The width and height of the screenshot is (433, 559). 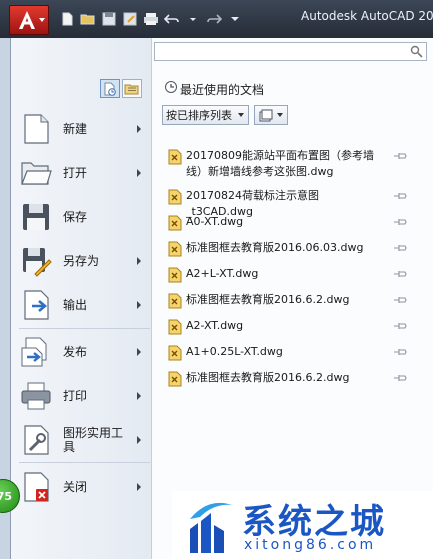 I want to click on redo-icon, so click(x=214, y=19).